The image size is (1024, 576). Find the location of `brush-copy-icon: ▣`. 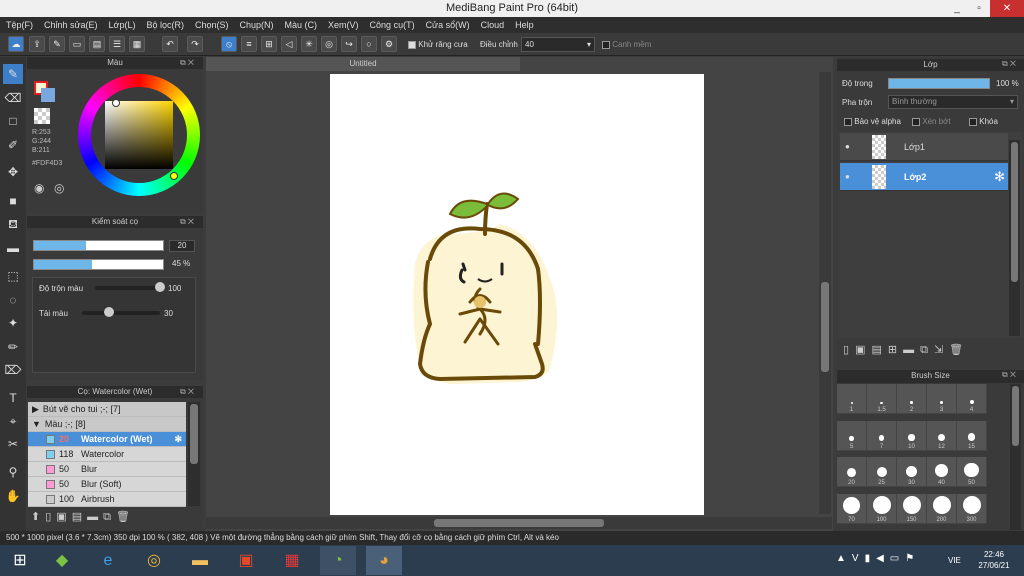

brush-copy-icon: ▣ is located at coordinates (63, 517).